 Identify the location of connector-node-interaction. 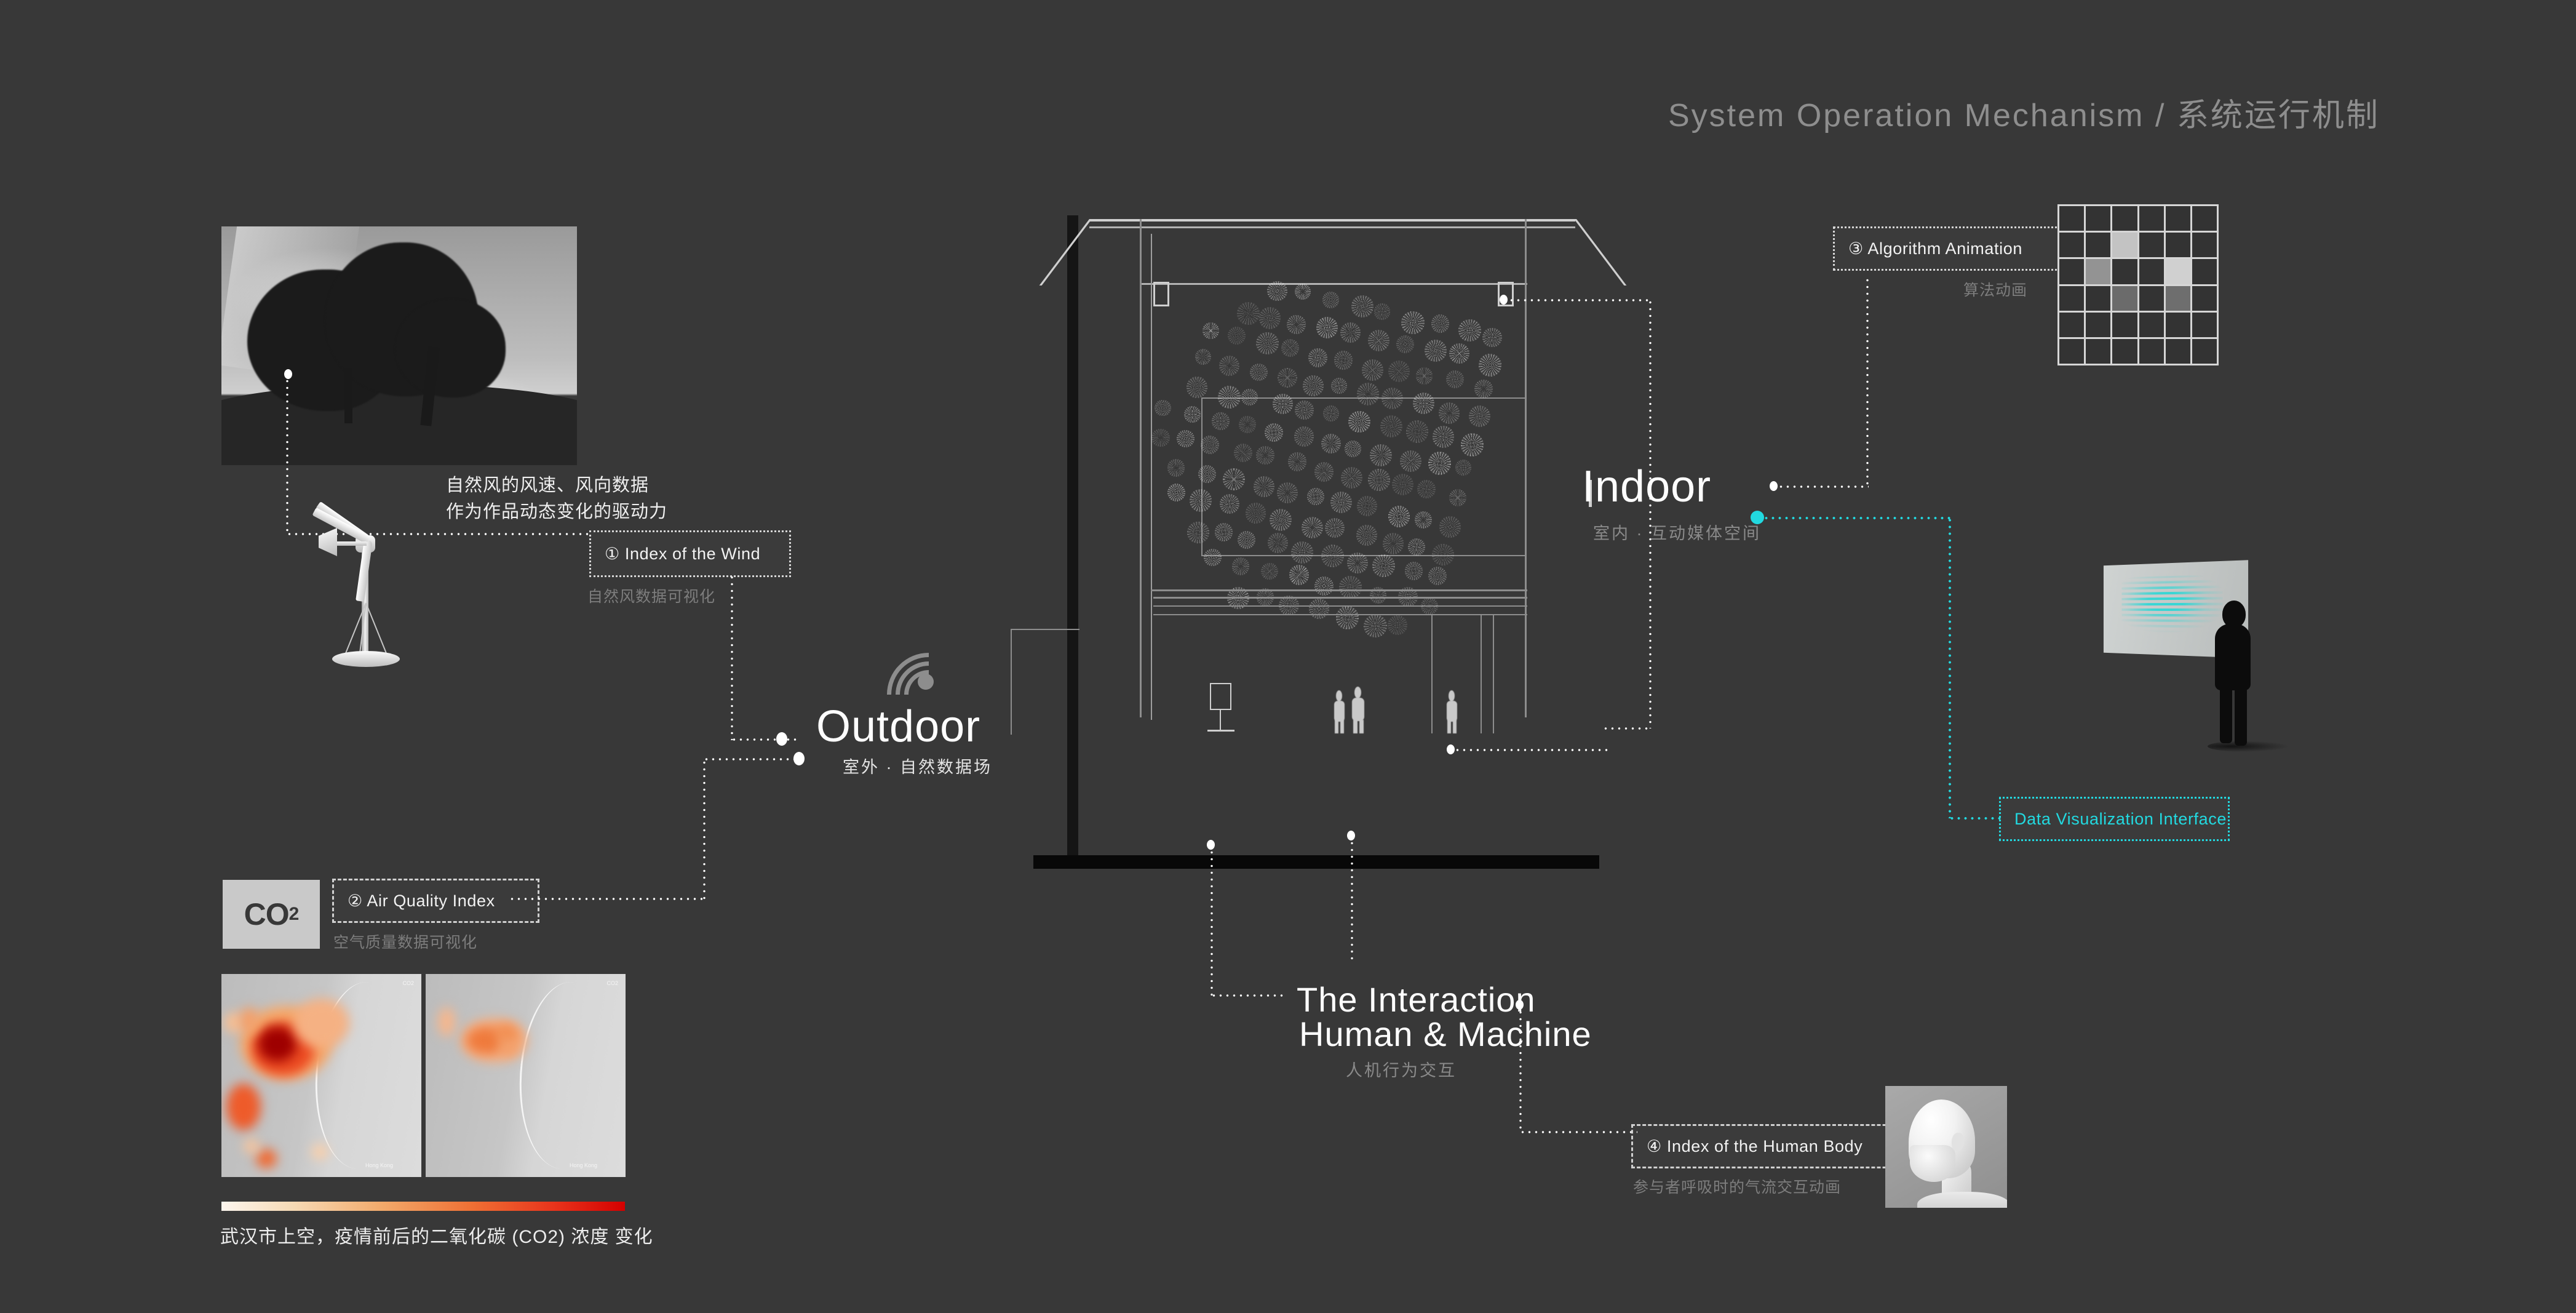
(1520, 1005).